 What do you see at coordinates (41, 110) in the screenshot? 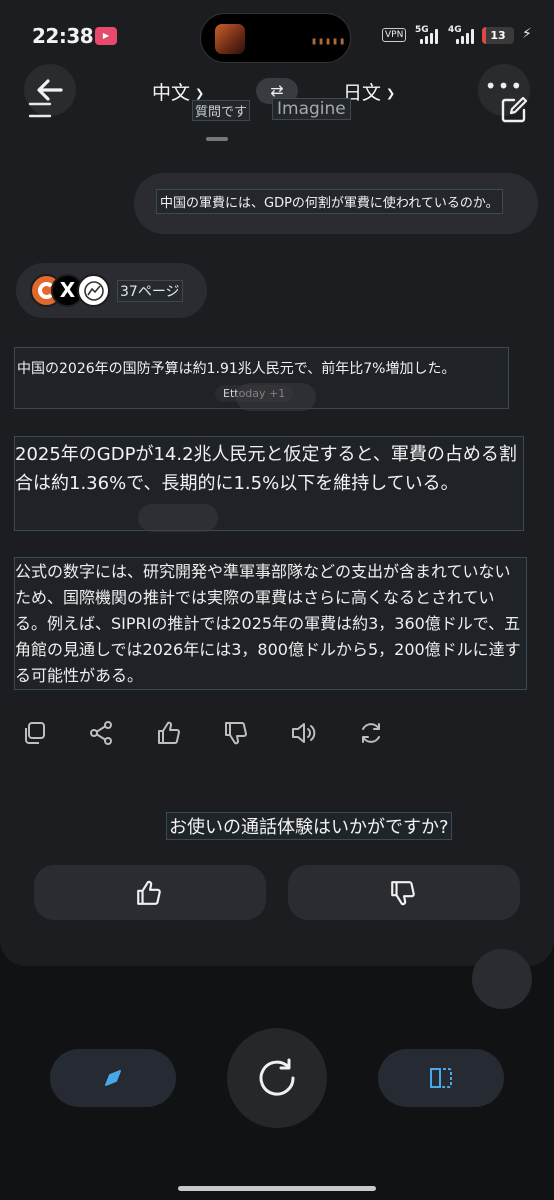
I see `menu-lines-icon` at bounding box center [41, 110].